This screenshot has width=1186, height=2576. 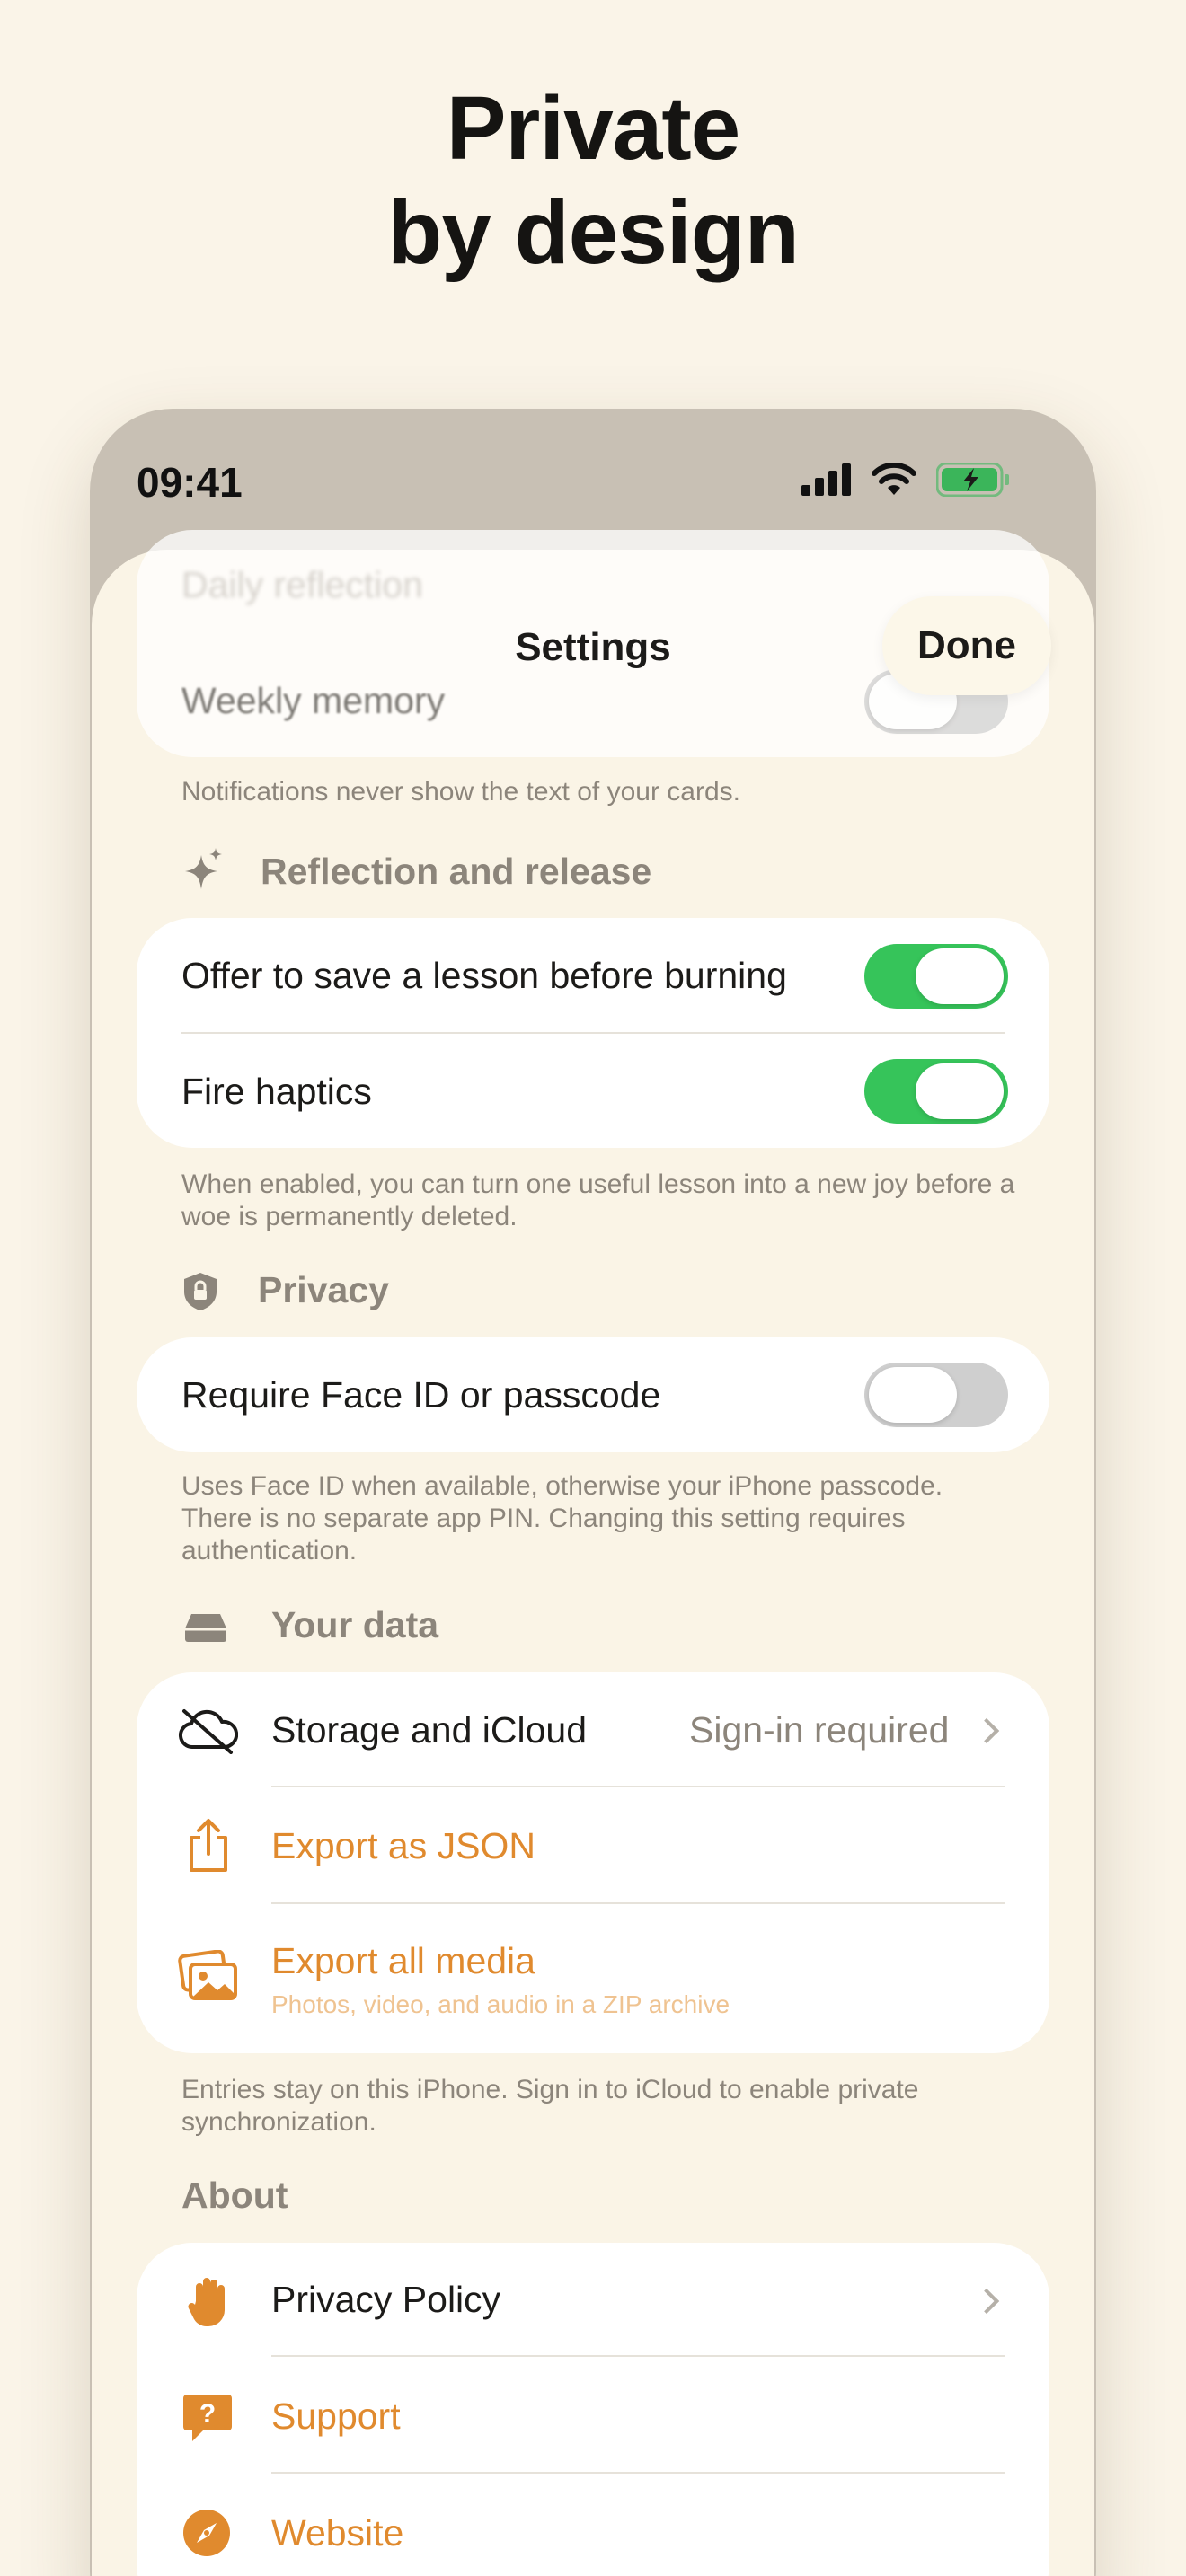 What do you see at coordinates (323, 1289) in the screenshot?
I see `section-title-privacy: Privacy` at bounding box center [323, 1289].